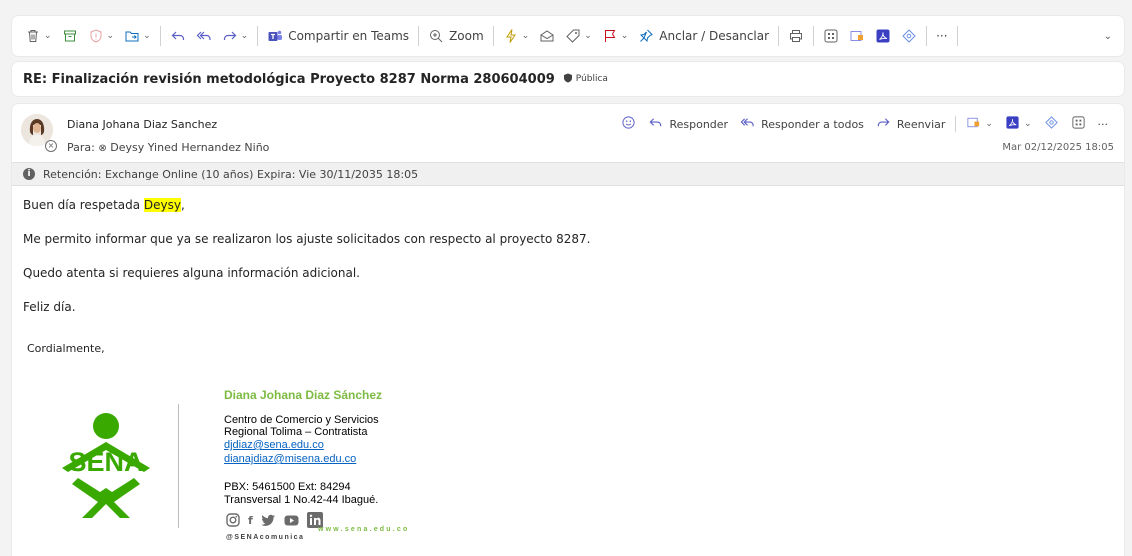 This screenshot has width=1132, height=556. I want to click on more-actions-button: ···, so click(1103, 124).